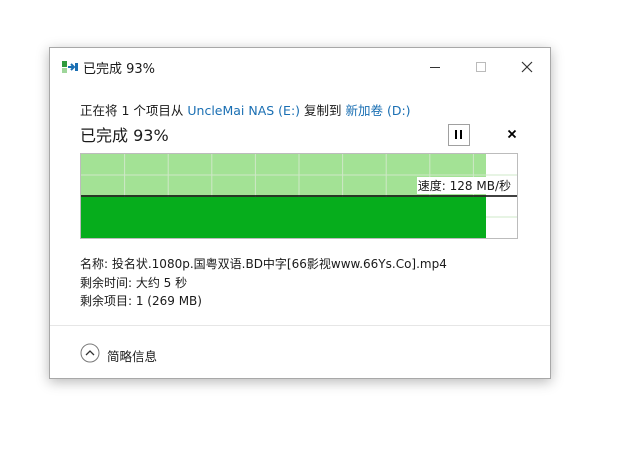  Describe the element at coordinates (119, 69) in the screenshot. I see `window-title: 已完成 93%` at that location.